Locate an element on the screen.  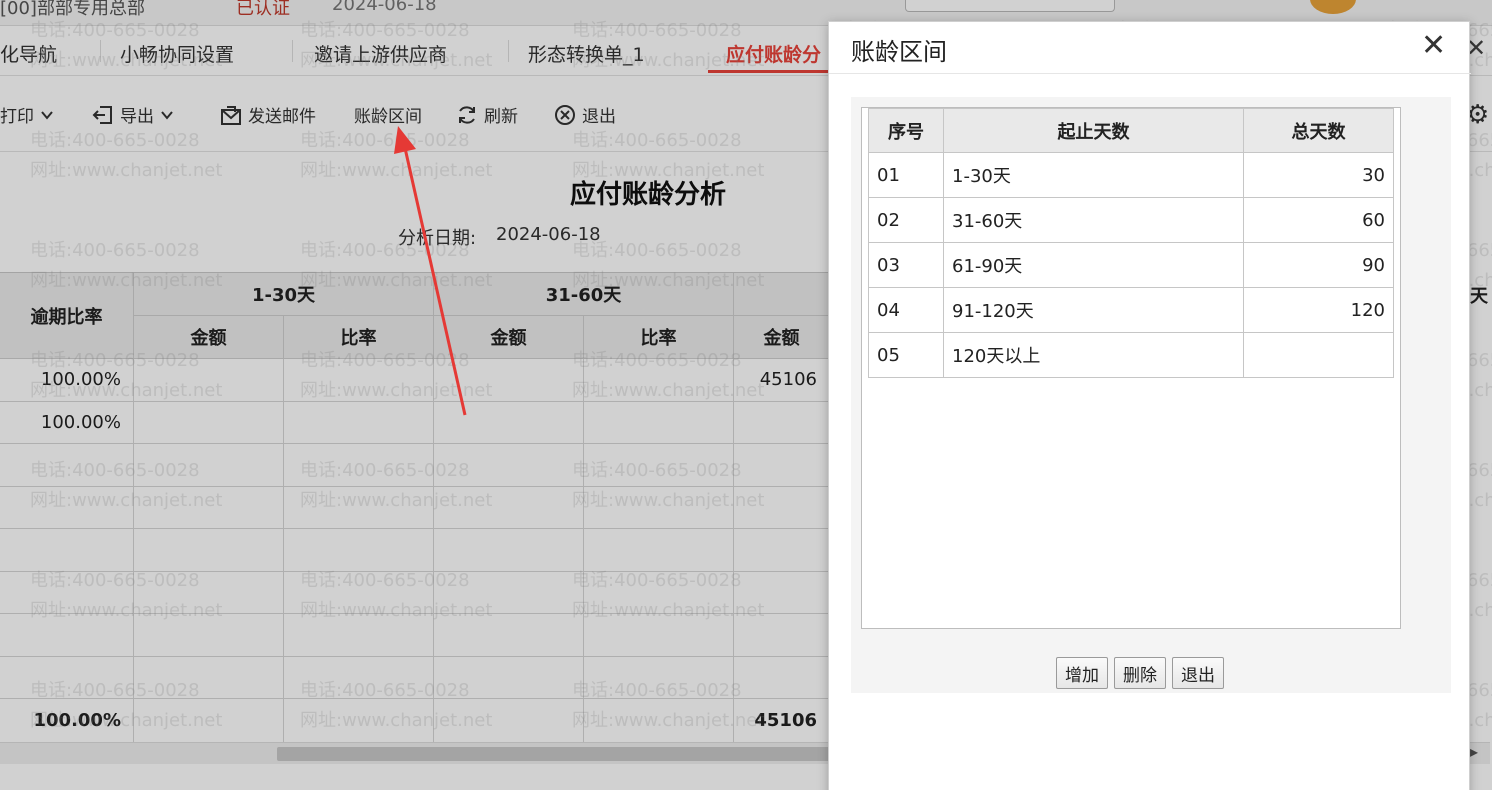
close-icon: ✕ is located at coordinates (1433, 45).